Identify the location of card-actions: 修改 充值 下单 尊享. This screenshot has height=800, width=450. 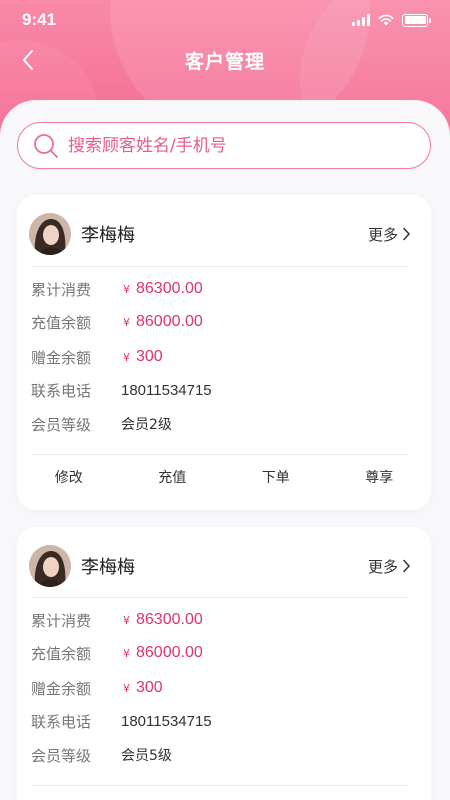
(224, 478).